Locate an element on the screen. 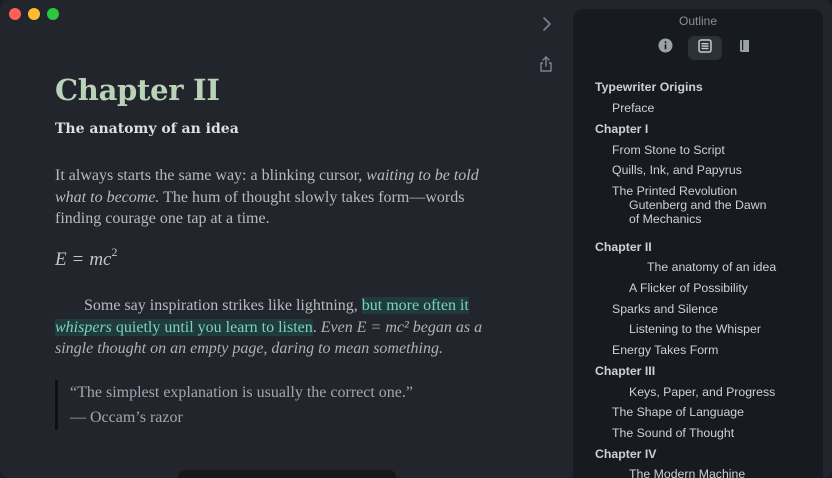  highlight-part-italic: whispers is located at coordinates (83, 327).